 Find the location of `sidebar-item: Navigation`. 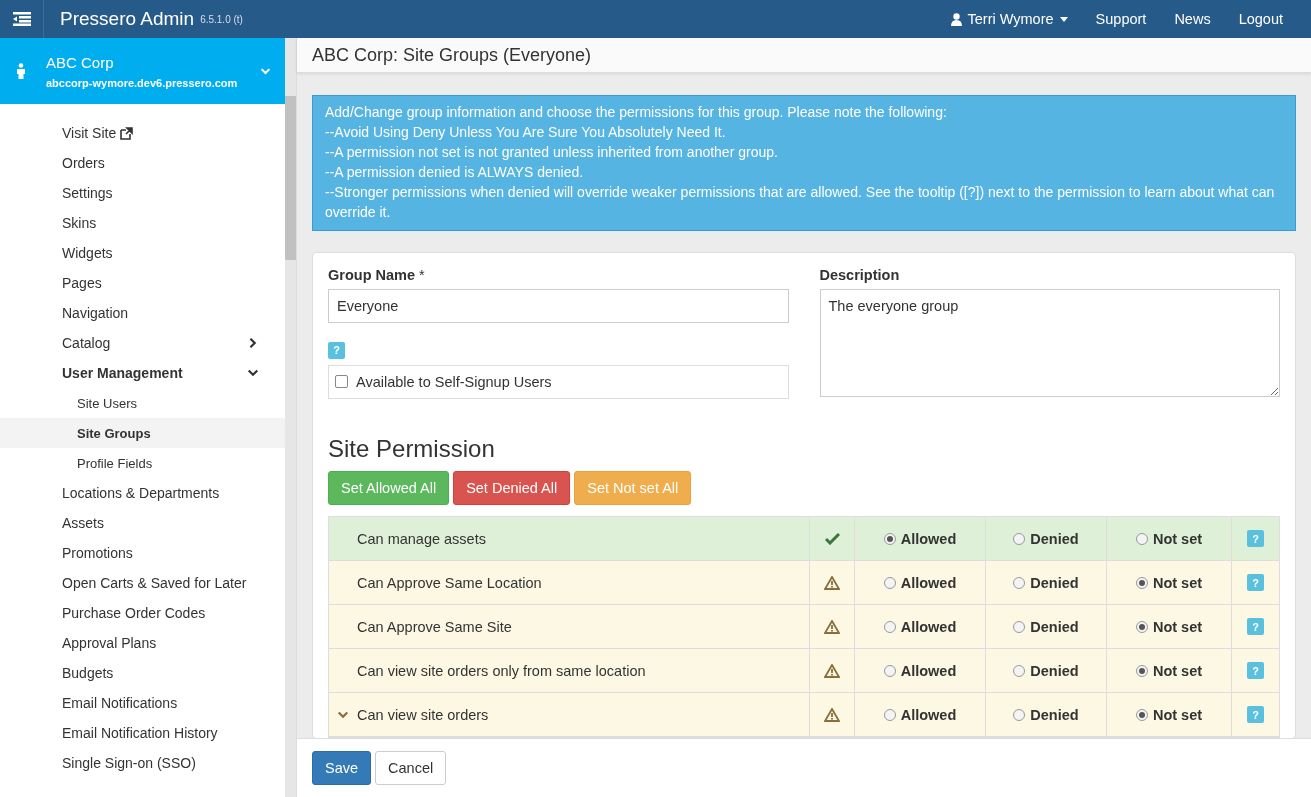

sidebar-item: Navigation is located at coordinates (142, 313).